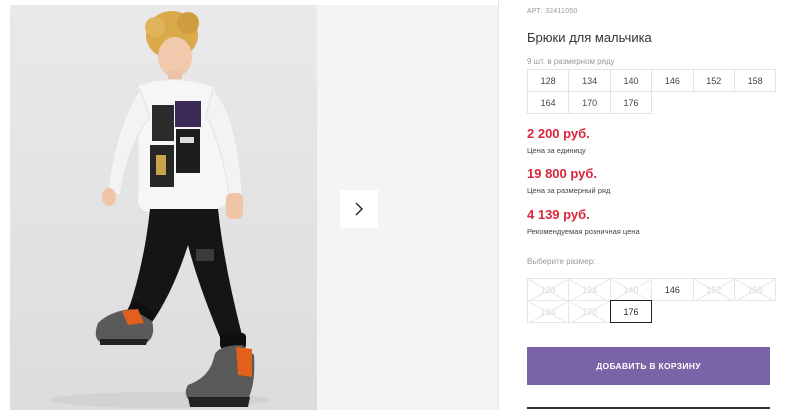  What do you see at coordinates (498, 205) in the screenshot?
I see `divider` at bounding box center [498, 205].